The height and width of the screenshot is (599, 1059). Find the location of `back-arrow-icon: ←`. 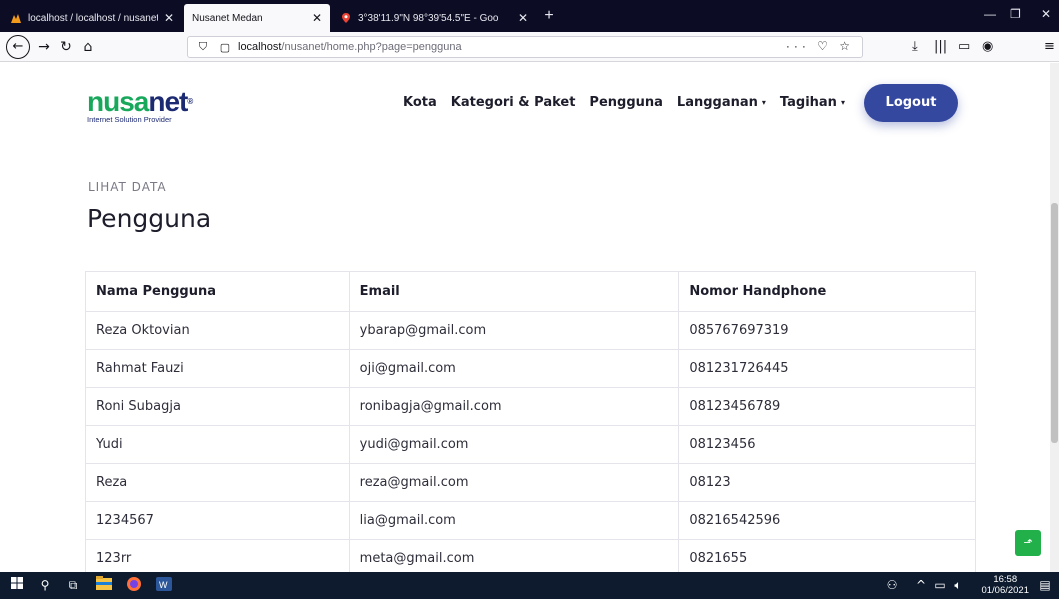

back-arrow-icon: ← is located at coordinates (18, 47).